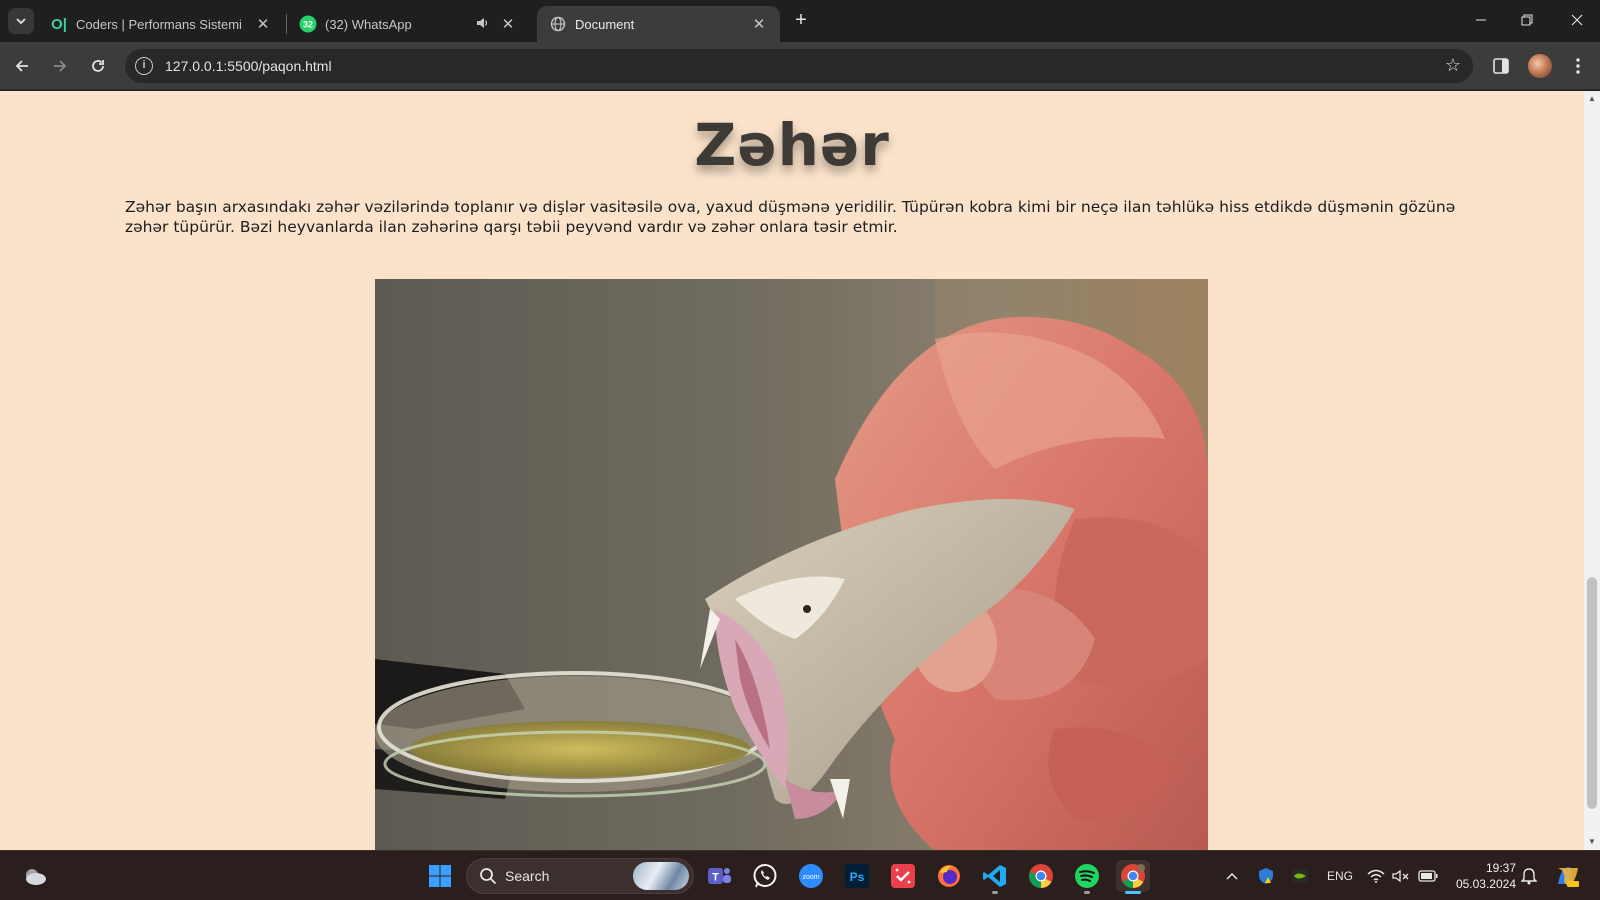 Image resolution: width=1600 pixels, height=900 pixels. Describe the element at coordinates (1300, 875) in the screenshot. I see `nvidia-icon` at that location.